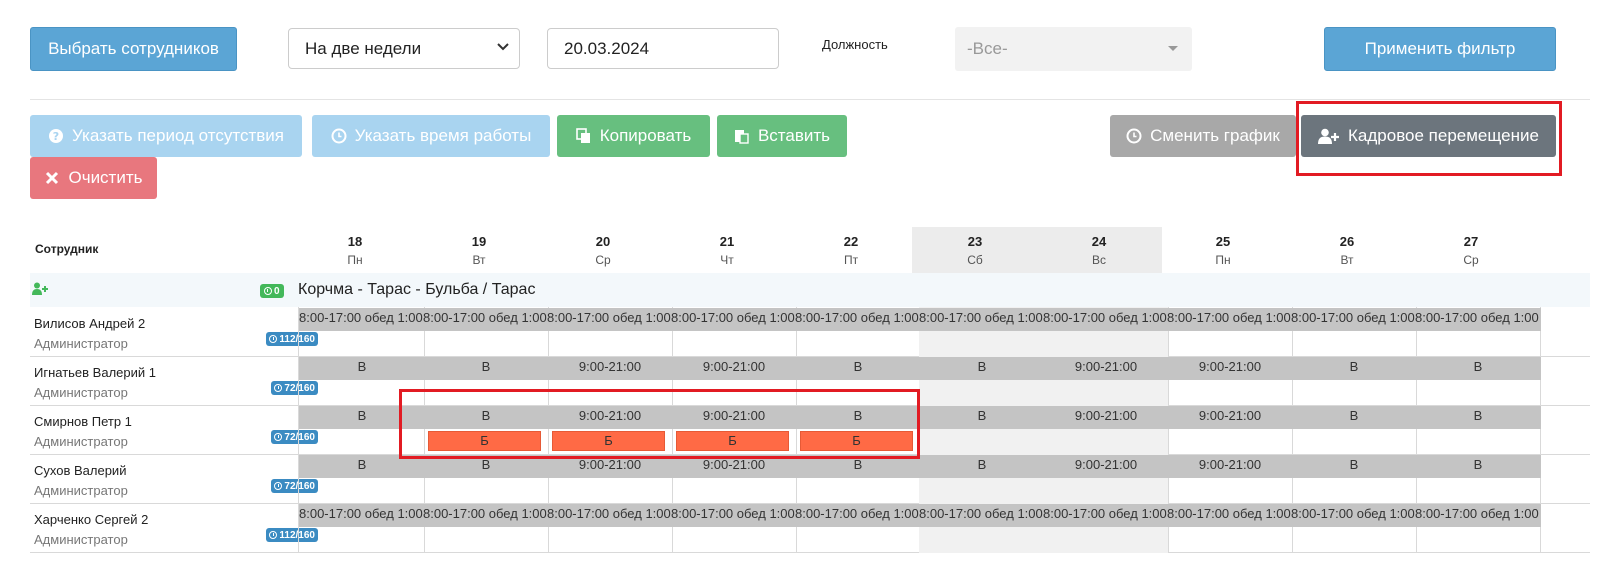 The image size is (1600, 572). I want to click on absence-period-button: ? Указать период отсутствия, so click(166, 136).